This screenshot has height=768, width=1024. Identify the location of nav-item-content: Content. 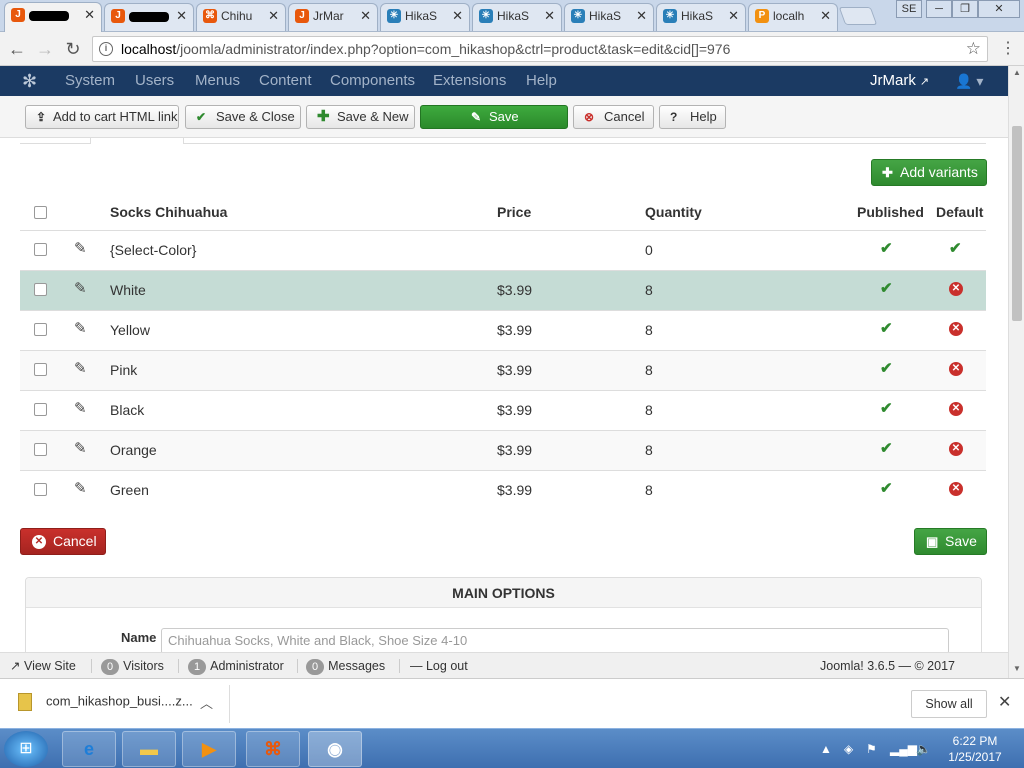
(285, 81).